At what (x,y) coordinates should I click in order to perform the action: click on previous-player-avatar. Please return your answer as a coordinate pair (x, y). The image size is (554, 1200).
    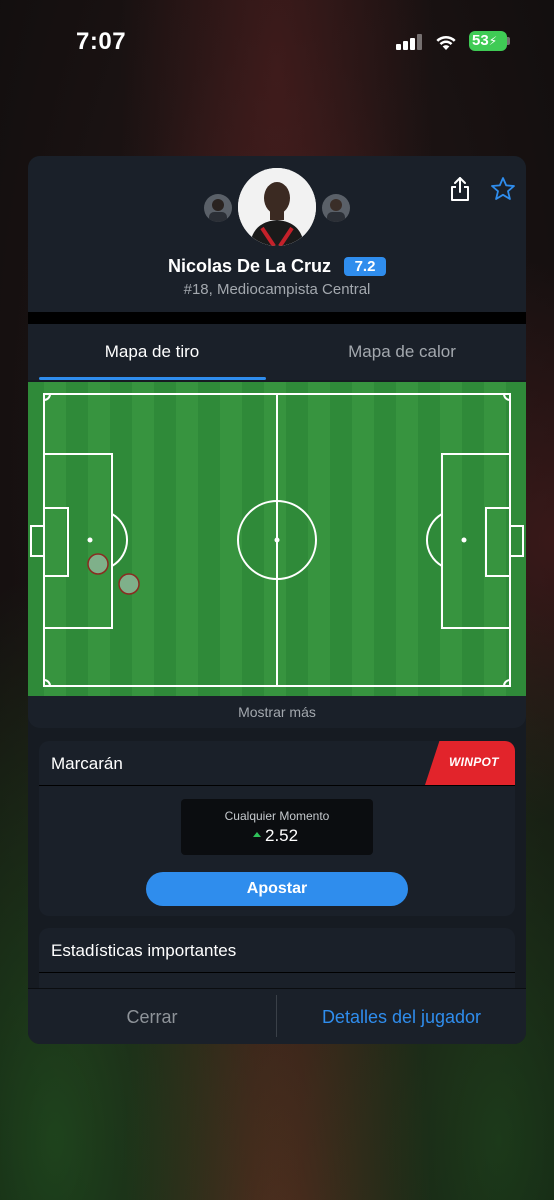
    Looking at the image, I should click on (218, 208).